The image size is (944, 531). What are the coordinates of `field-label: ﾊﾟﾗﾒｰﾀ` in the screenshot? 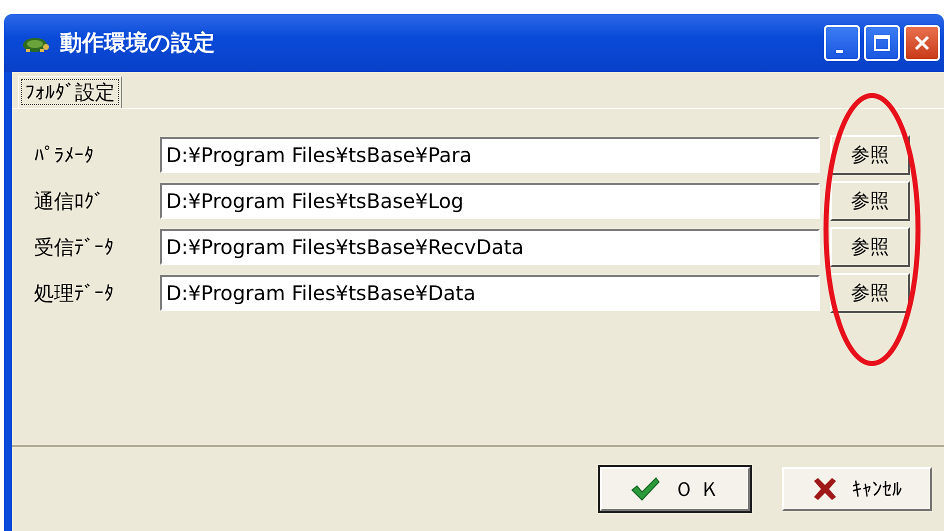 It's located at (64, 155).